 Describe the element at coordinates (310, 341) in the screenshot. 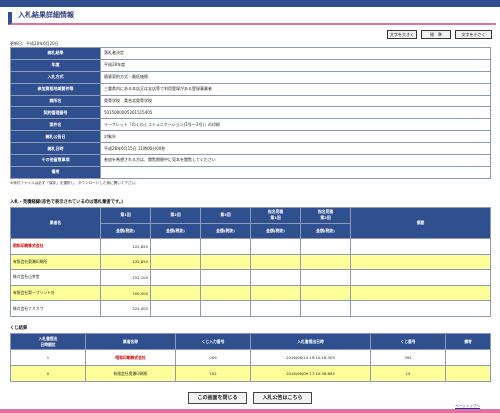

I see `col-datetime: 入札書提出日時` at that location.